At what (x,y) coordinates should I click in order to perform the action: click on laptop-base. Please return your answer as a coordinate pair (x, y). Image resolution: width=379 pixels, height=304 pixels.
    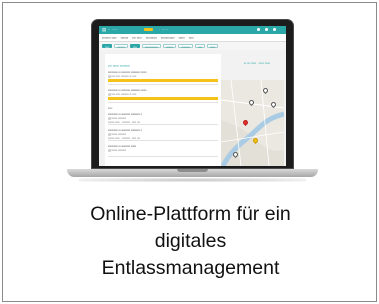
    Looking at the image, I should click on (192, 173).